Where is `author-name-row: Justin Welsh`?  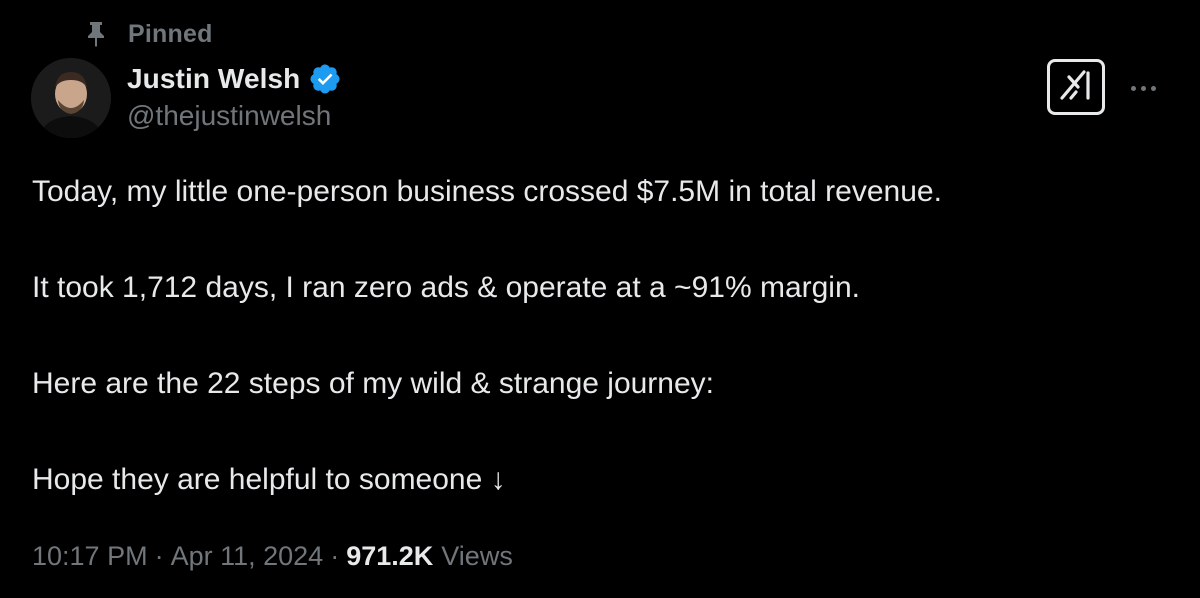
author-name-row: Justin Welsh is located at coordinates (234, 79).